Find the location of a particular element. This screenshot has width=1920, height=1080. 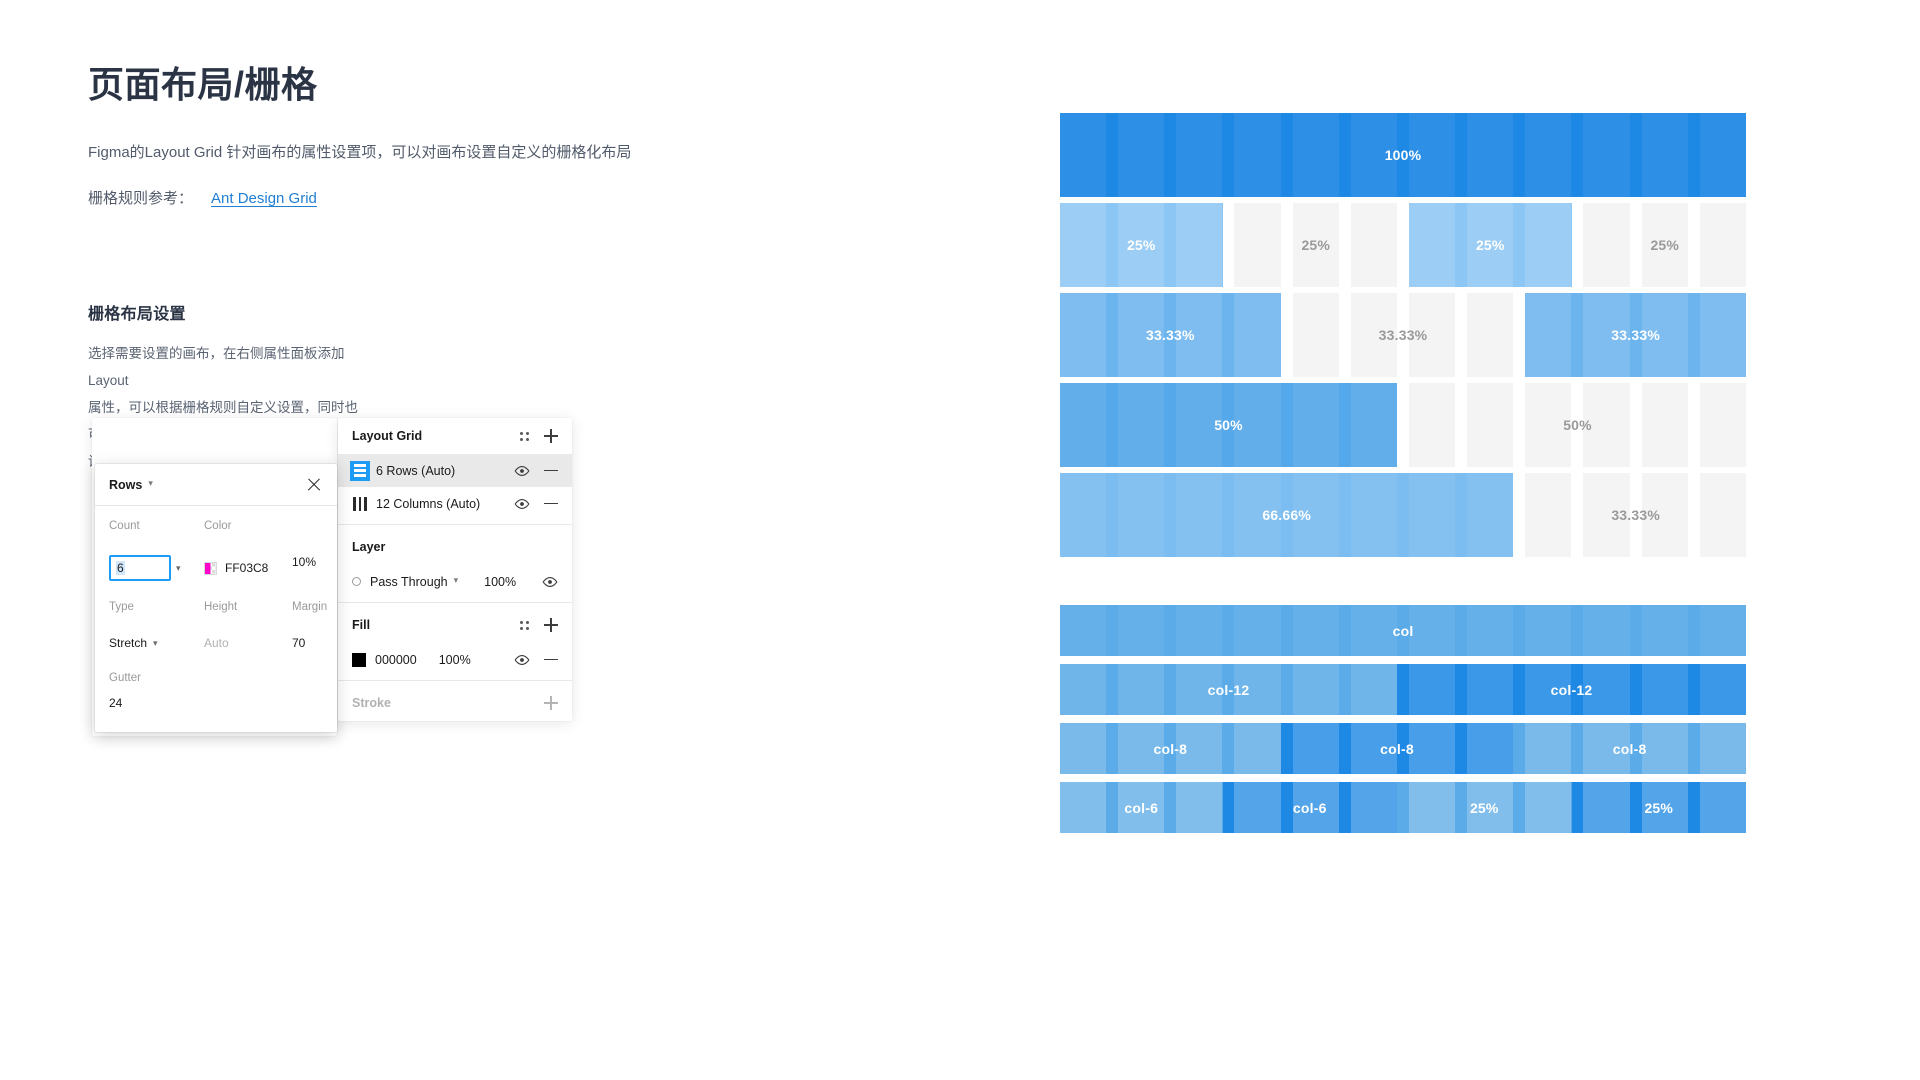

type-label: Type is located at coordinates (121, 607).